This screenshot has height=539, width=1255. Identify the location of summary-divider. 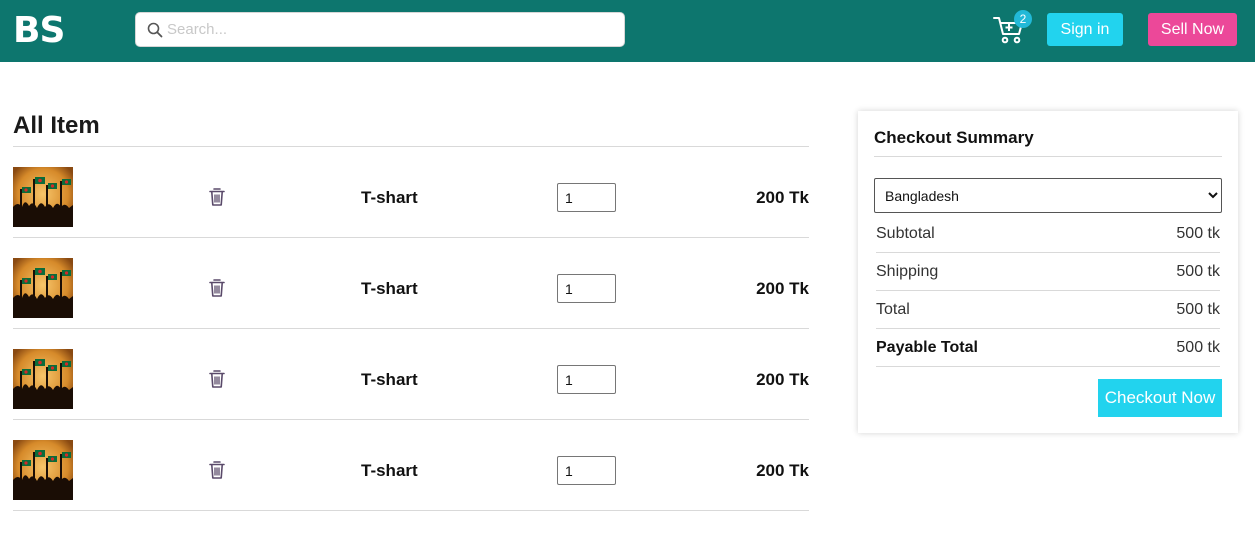
(1048, 156).